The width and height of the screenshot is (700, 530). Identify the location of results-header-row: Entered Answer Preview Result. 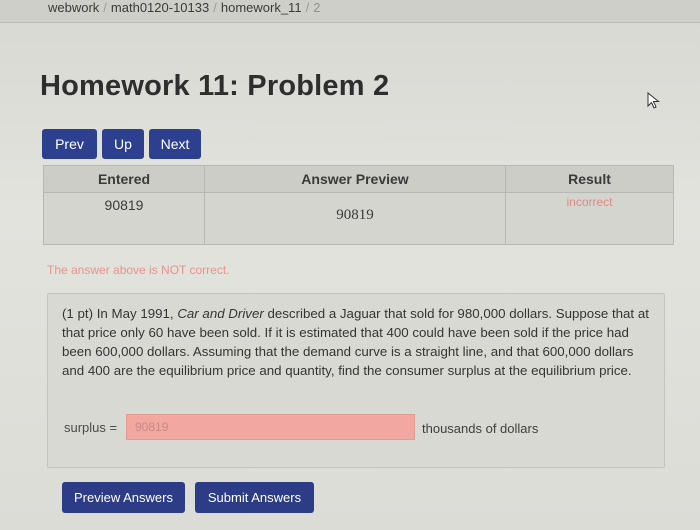
(358, 179).